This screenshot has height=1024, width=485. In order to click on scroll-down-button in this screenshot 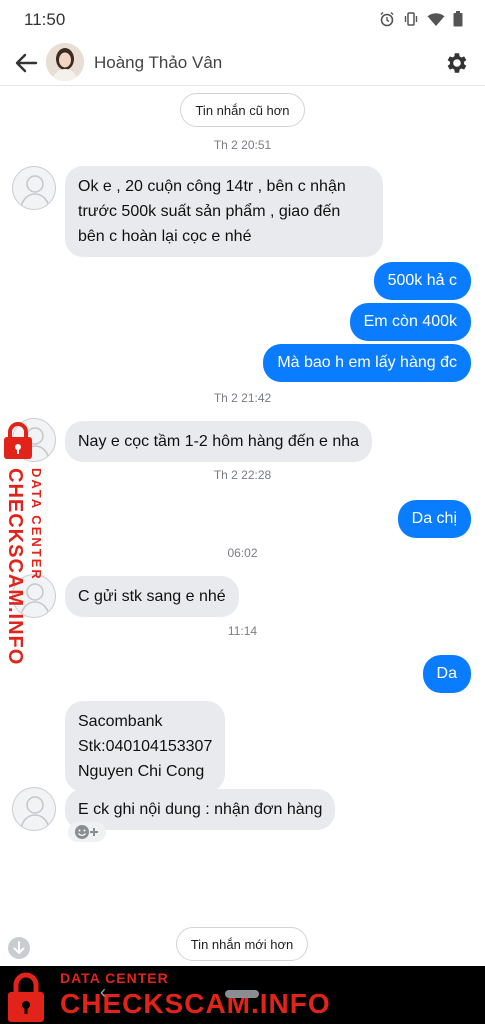, I will do `click(19, 948)`.